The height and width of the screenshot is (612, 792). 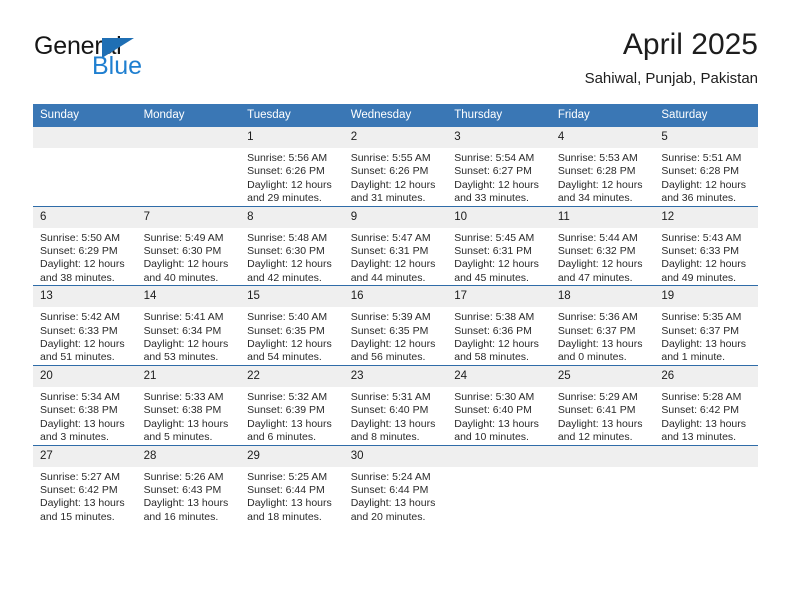 I want to click on sunset-text: Sunset: 6:26 PM, so click(x=286, y=171).